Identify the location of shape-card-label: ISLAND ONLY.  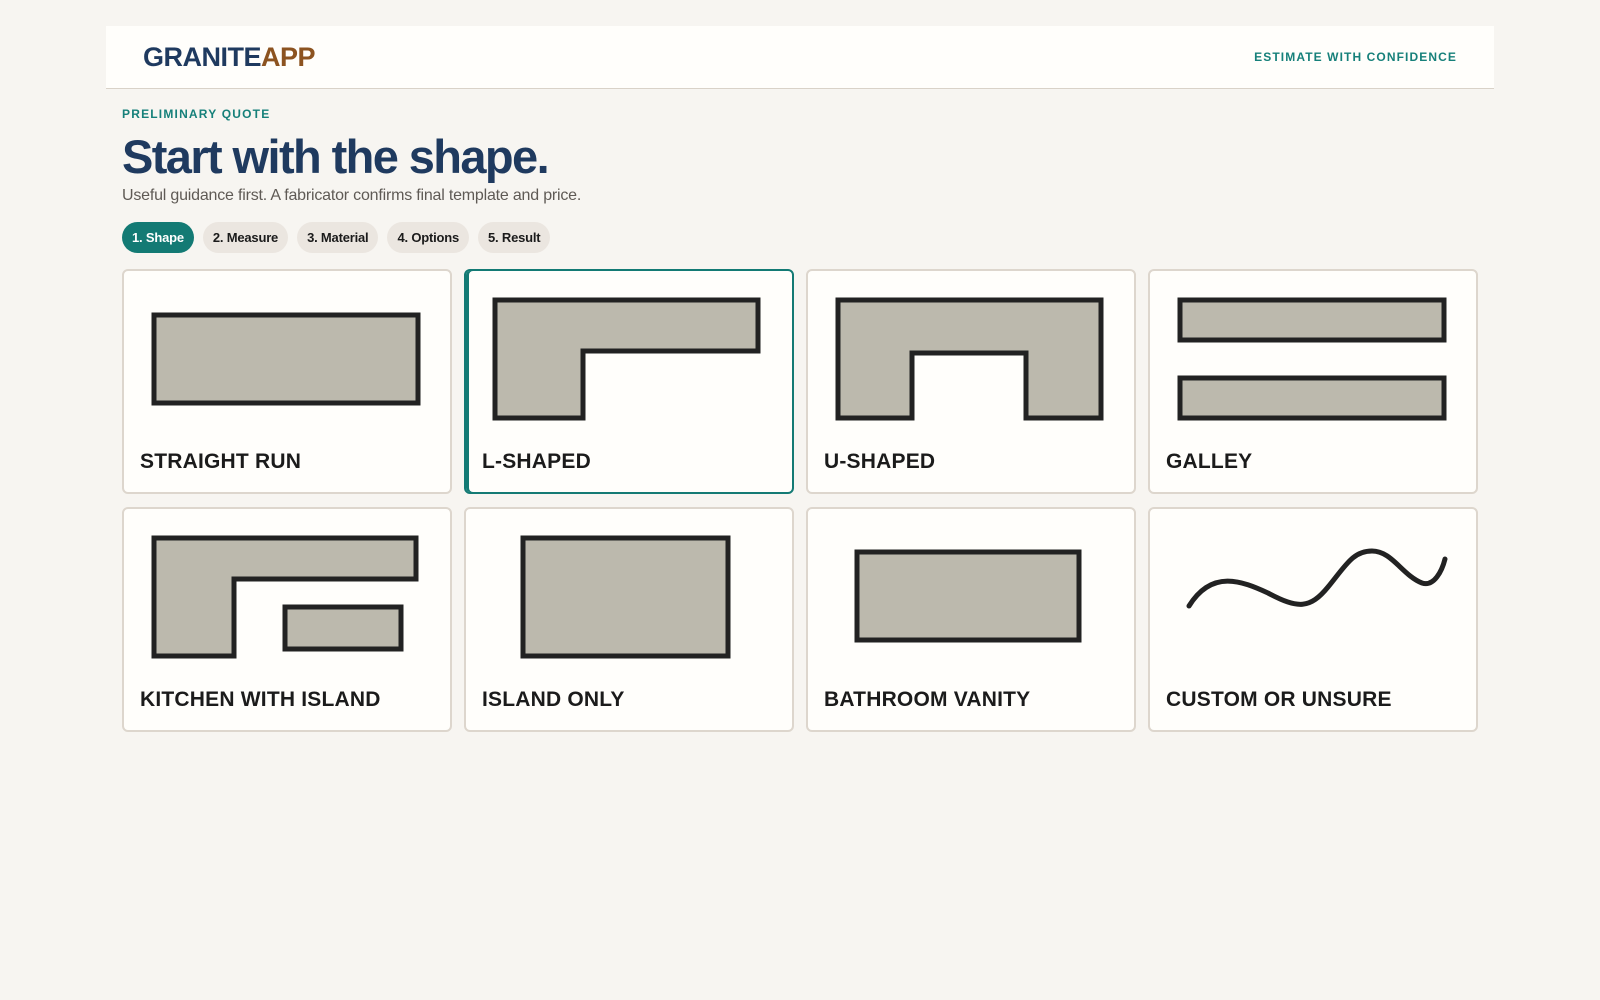
(553, 699).